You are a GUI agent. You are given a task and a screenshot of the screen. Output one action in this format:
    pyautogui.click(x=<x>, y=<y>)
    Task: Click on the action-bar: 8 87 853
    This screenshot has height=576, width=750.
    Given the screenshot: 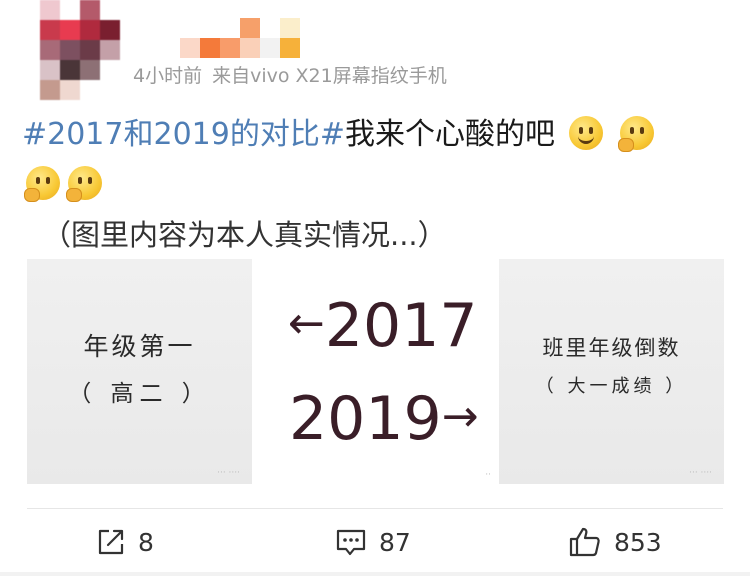 What is the action you would take?
    pyautogui.click(x=375, y=542)
    